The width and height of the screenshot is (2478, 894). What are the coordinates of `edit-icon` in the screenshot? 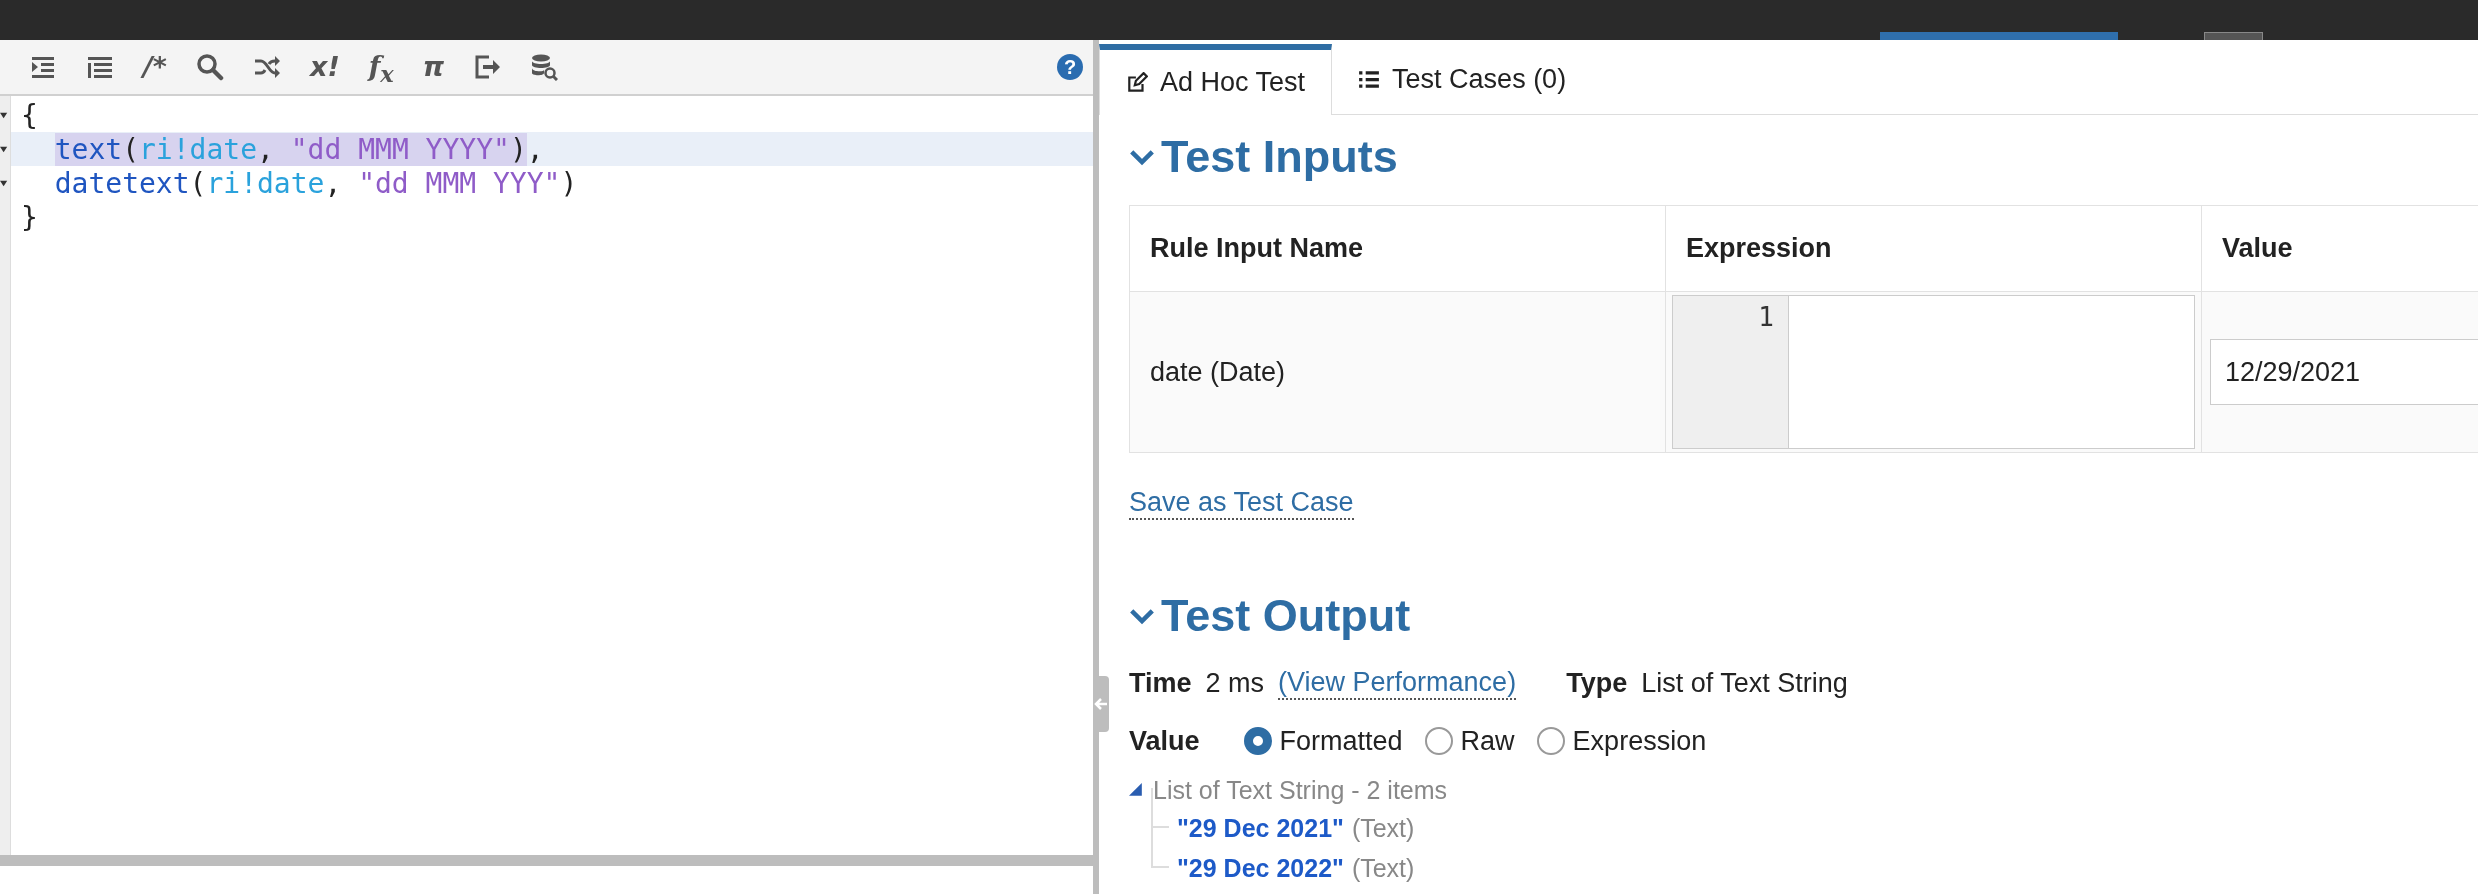 It's located at (1137, 82).